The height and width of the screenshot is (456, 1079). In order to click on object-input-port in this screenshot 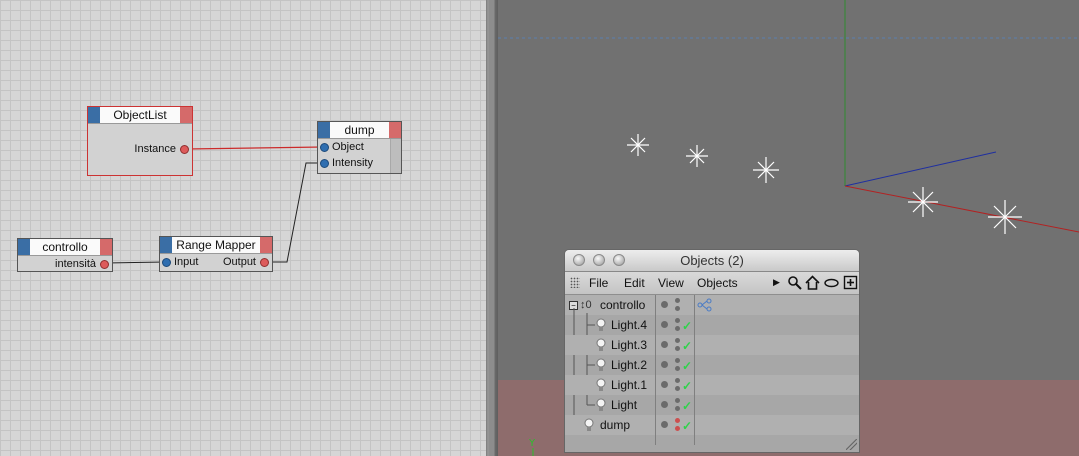, I will do `click(324, 147)`.